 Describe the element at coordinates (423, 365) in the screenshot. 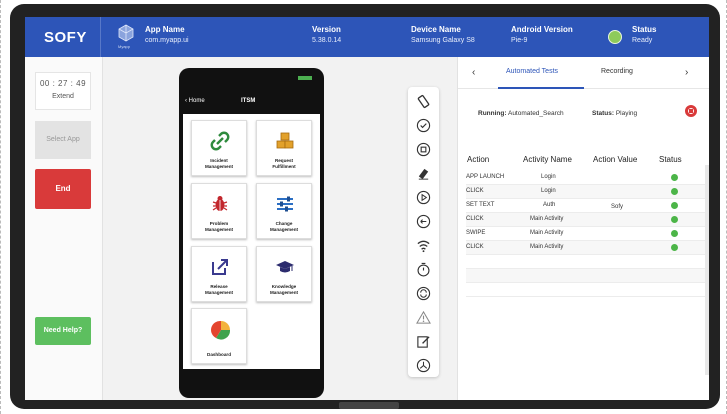

I see `network-icon` at that location.